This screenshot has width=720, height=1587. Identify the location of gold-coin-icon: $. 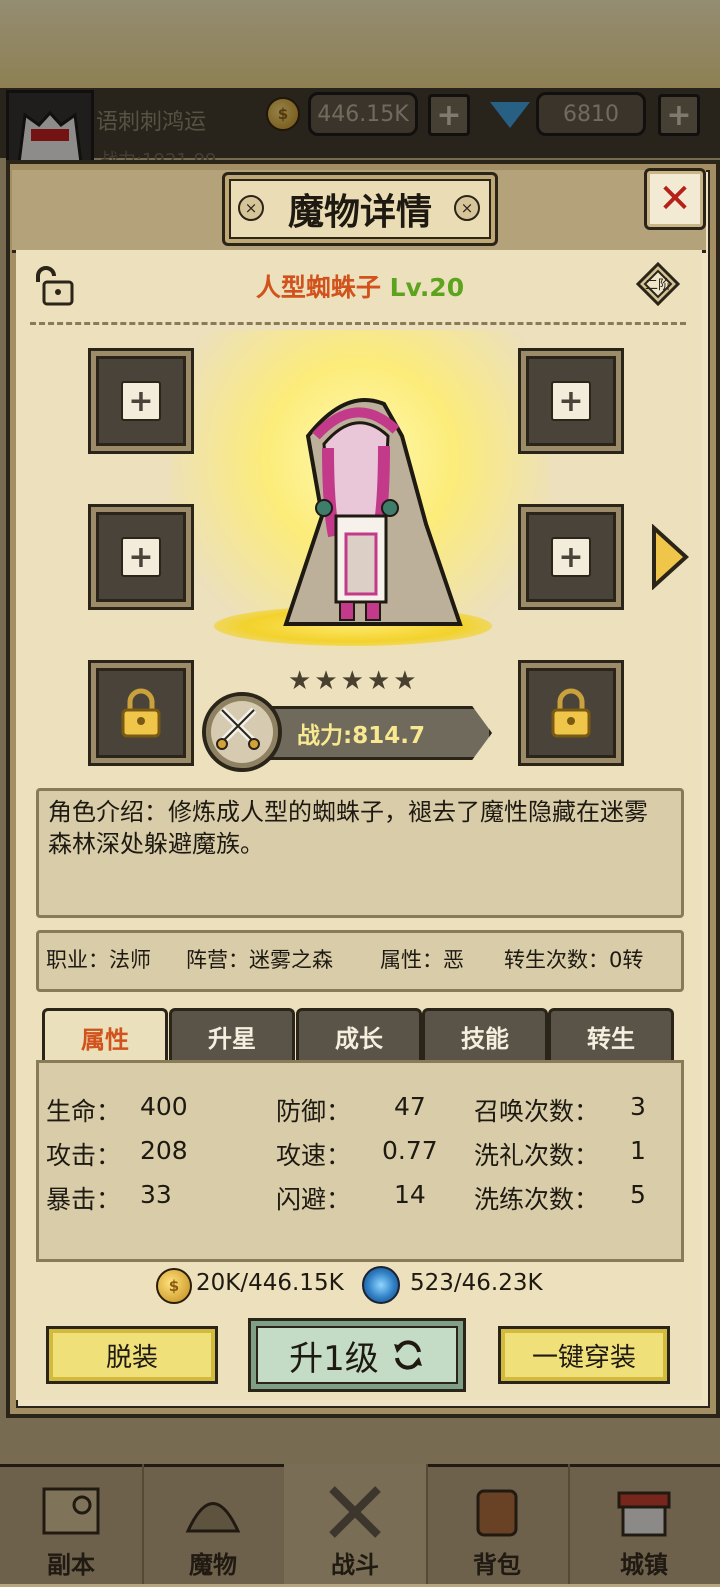
(174, 1286).